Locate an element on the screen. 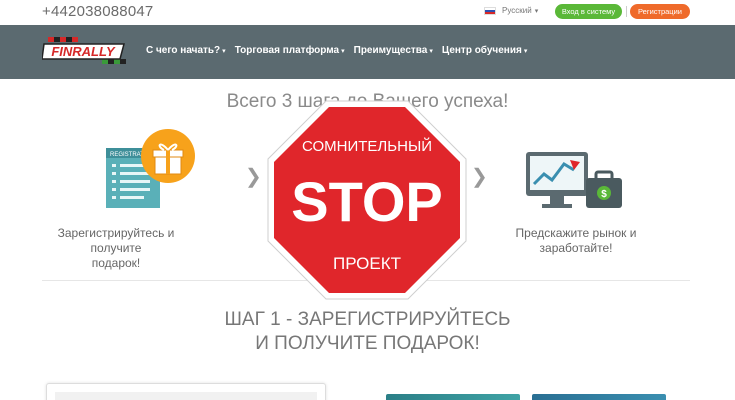 The height and width of the screenshot is (400, 735). language-selector: Русский ▾ is located at coordinates (511, 10).